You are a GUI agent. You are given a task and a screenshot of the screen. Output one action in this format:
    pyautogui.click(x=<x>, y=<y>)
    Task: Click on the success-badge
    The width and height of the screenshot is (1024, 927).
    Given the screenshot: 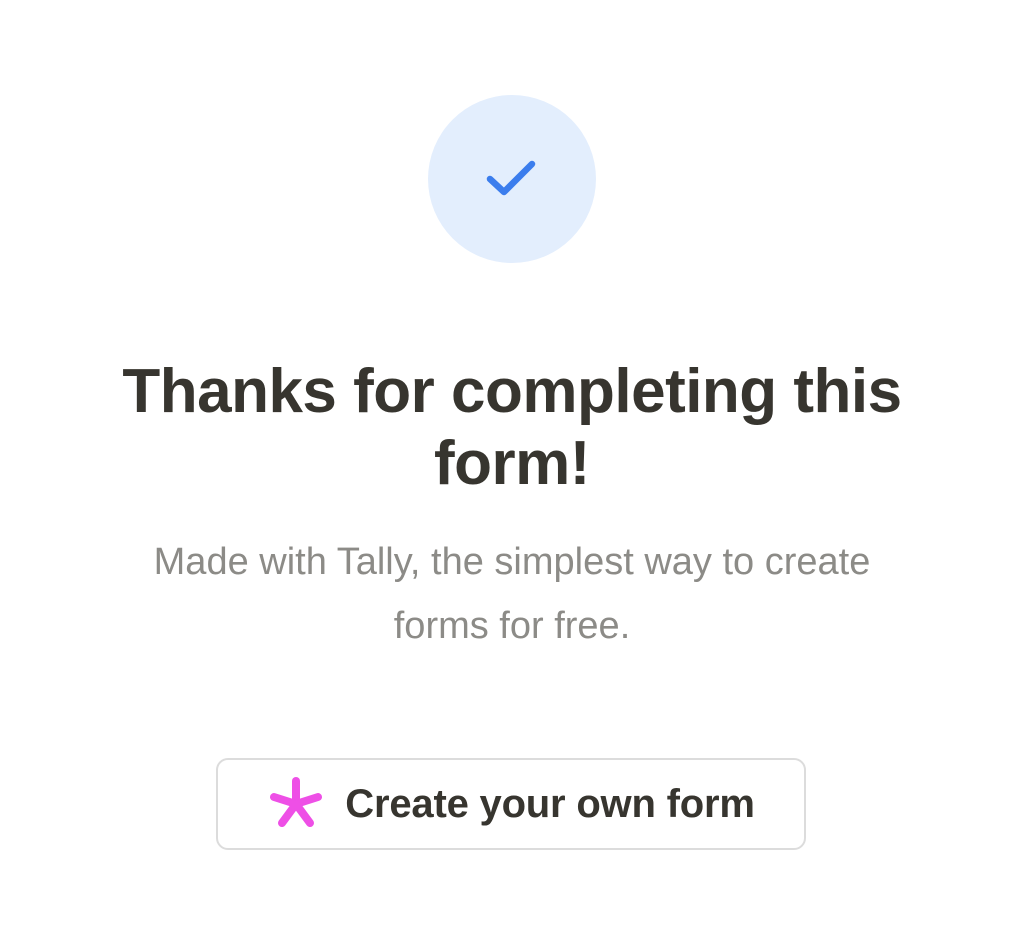 What is the action you would take?
    pyautogui.click(x=512, y=179)
    